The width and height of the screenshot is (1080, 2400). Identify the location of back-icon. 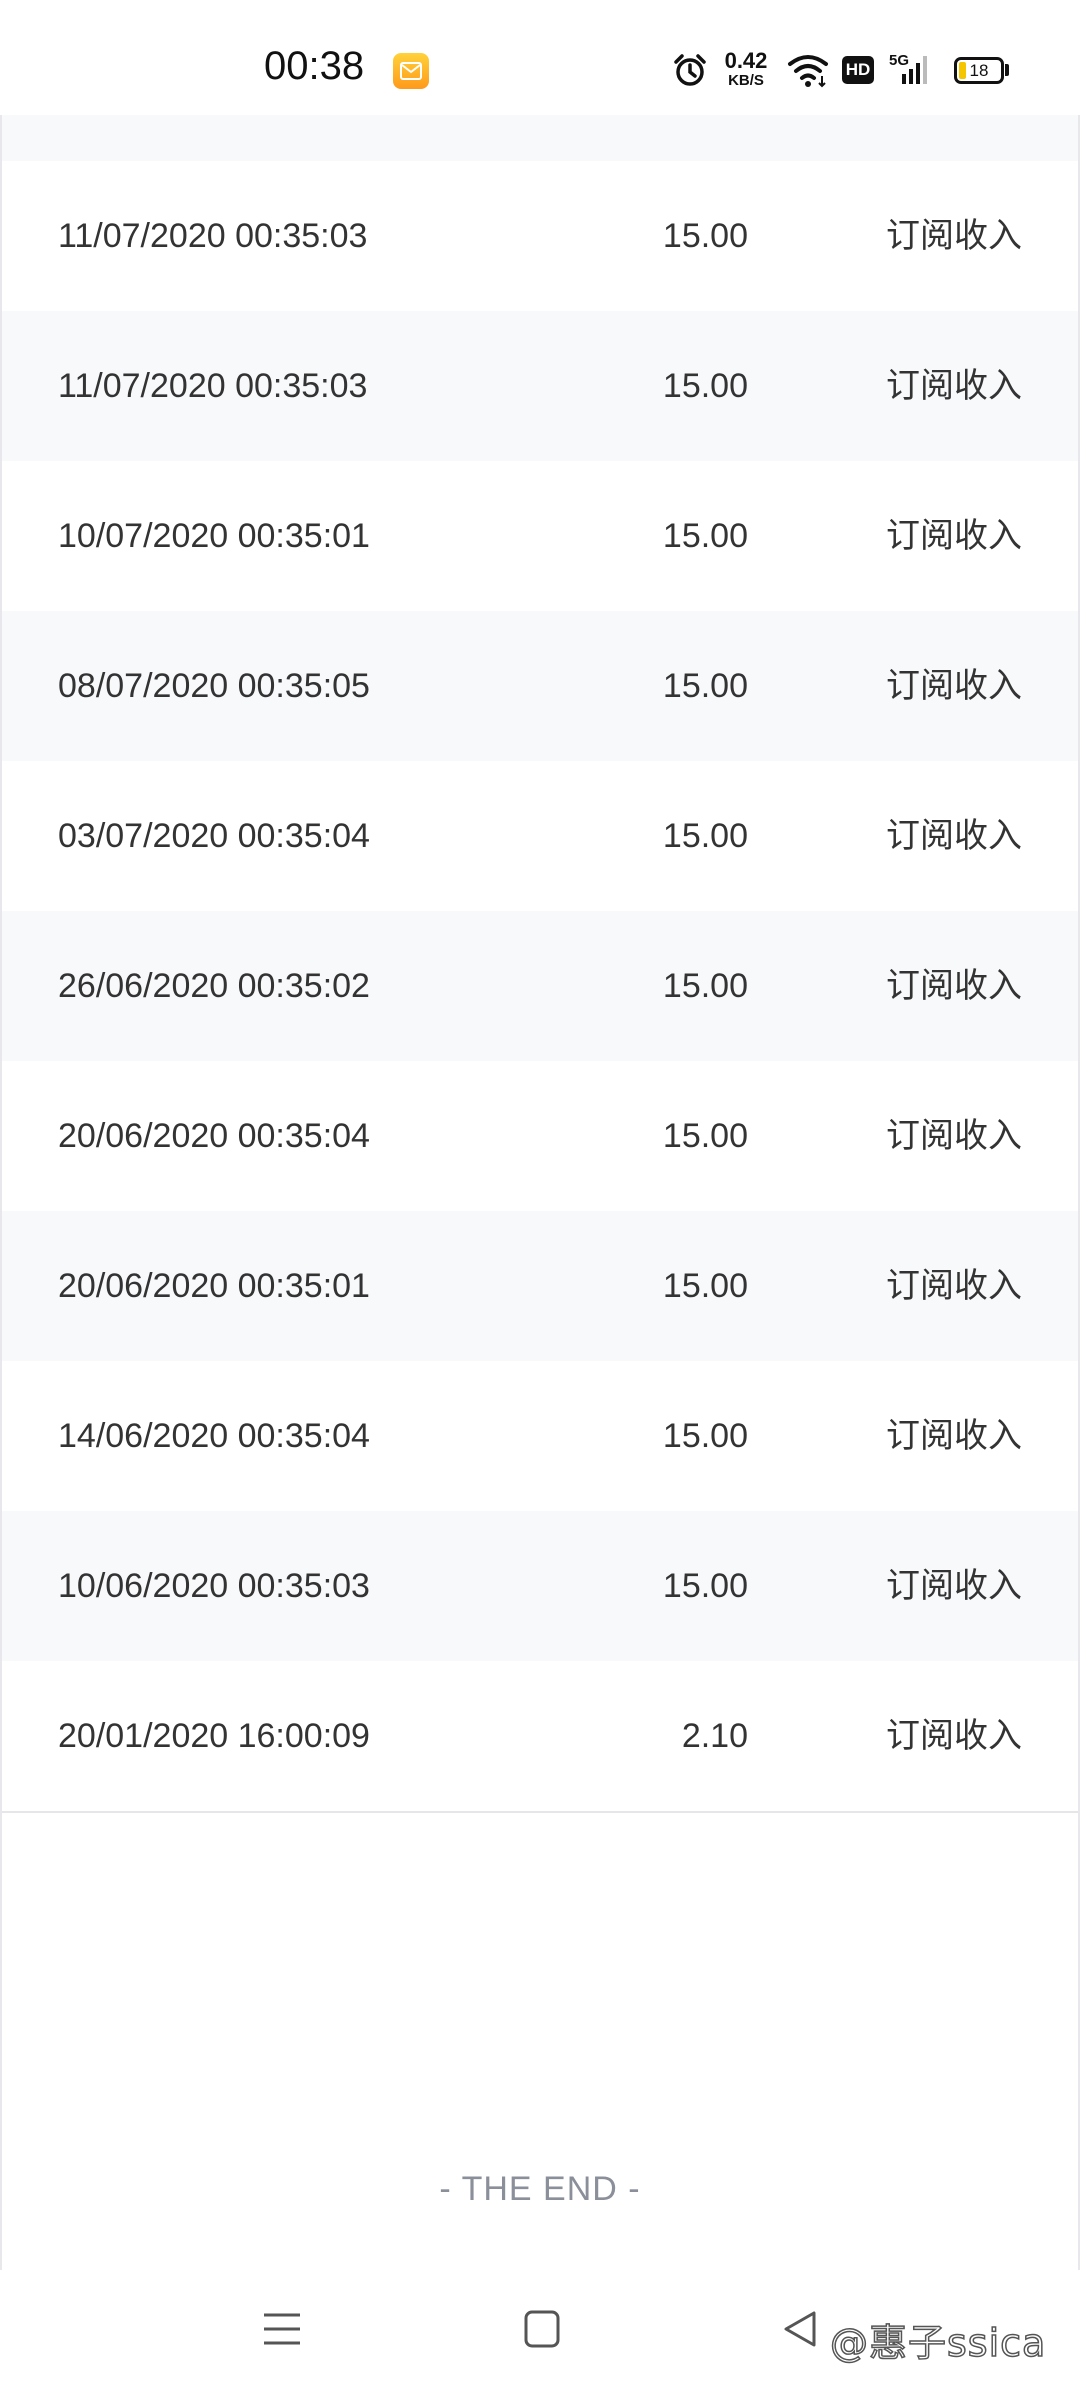
(800, 2331).